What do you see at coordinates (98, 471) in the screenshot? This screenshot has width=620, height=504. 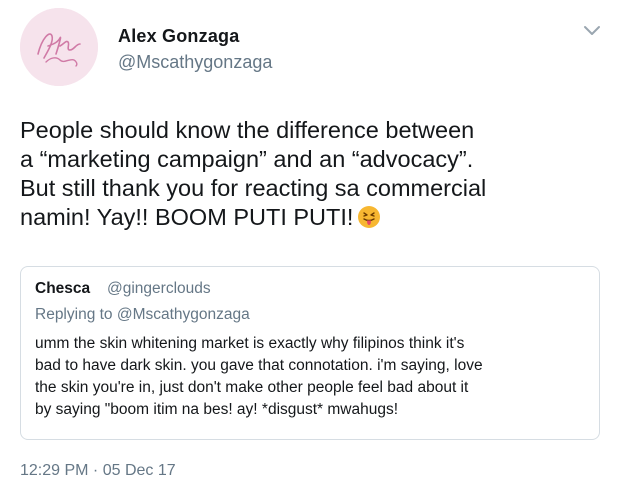 I see `tweet-timestamp: 12:29 PM · 05 Dec 17` at bounding box center [98, 471].